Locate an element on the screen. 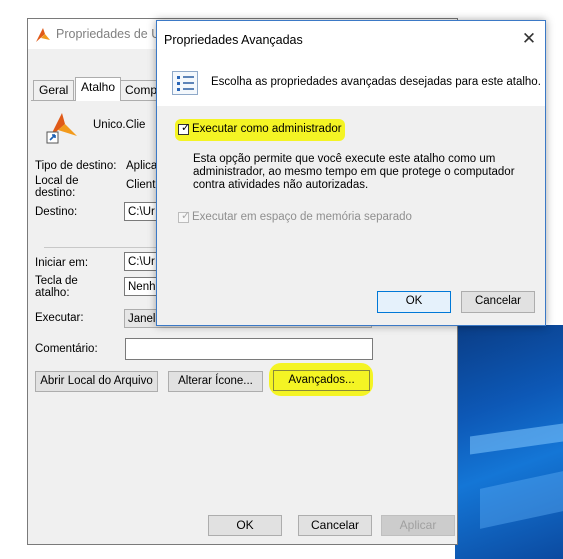 This screenshot has width=563, height=559. shortcut-key-label: Tecla de atalho: is located at coordinates (56, 287).